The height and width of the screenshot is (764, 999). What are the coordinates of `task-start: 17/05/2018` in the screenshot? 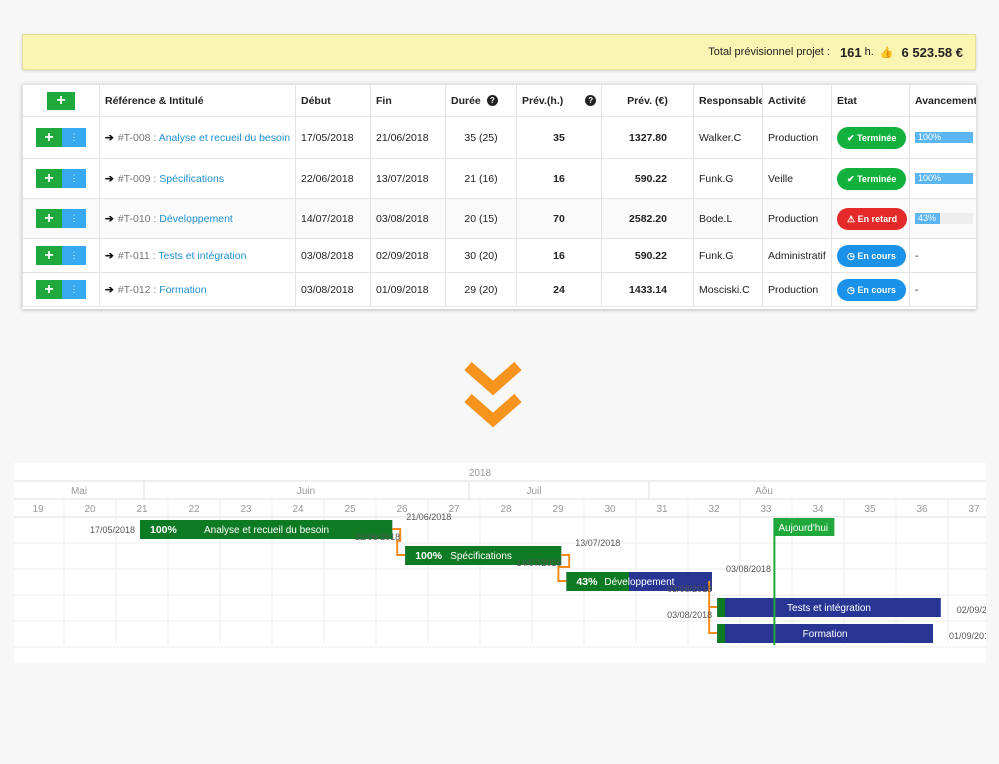 It's located at (333, 137).